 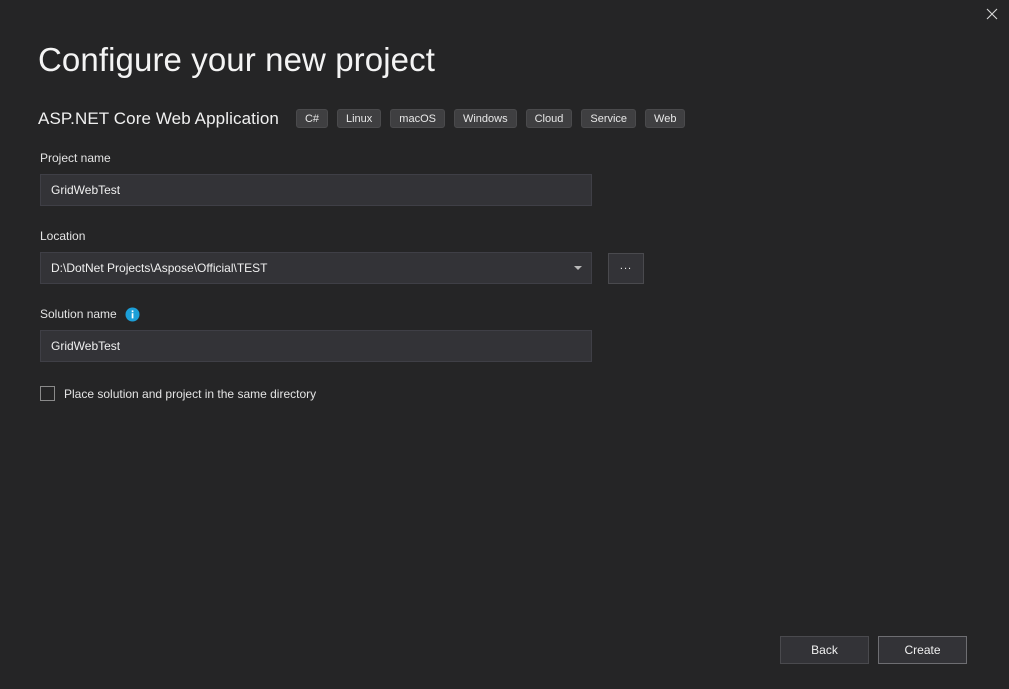 What do you see at coordinates (158, 118) in the screenshot?
I see `template-name: ASP.NET Core Web Application` at bounding box center [158, 118].